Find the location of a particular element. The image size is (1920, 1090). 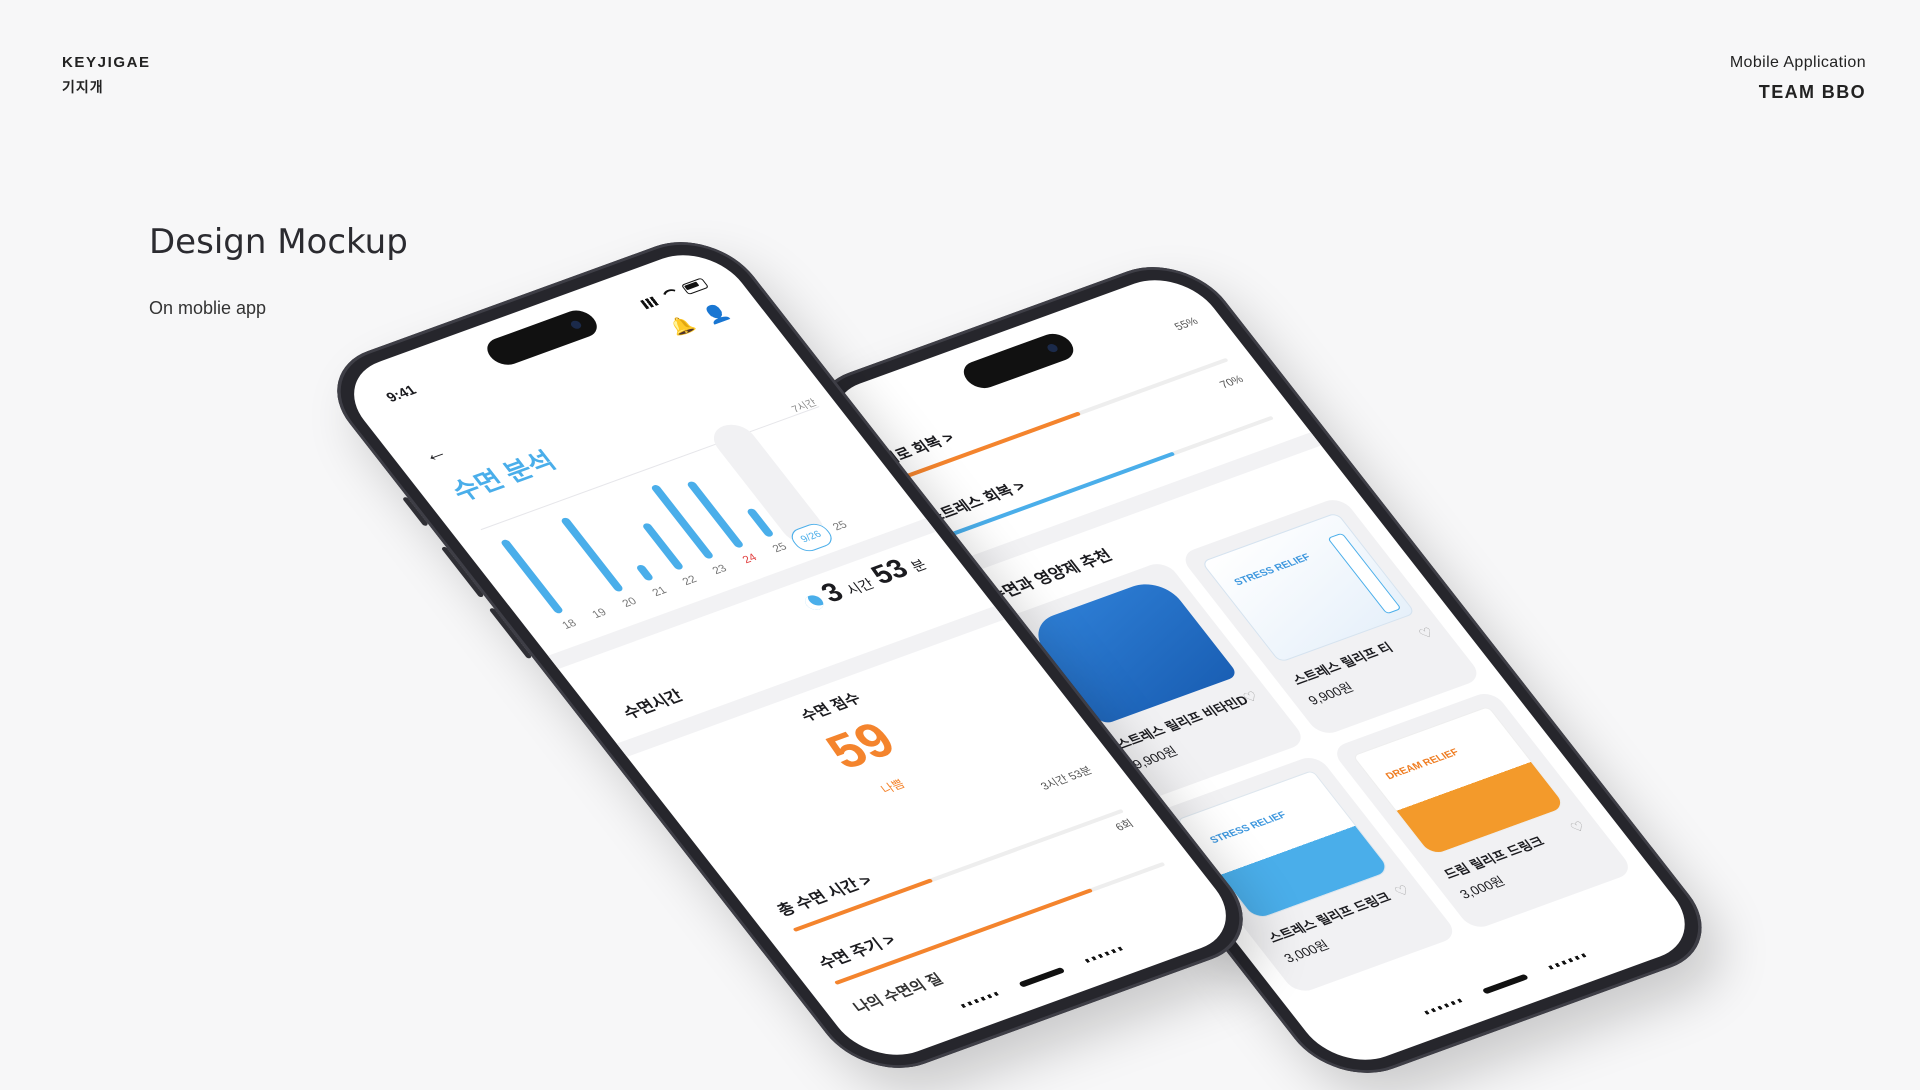

brand-block: KEYJIGAE 기지개 is located at coordinates (106, 75).